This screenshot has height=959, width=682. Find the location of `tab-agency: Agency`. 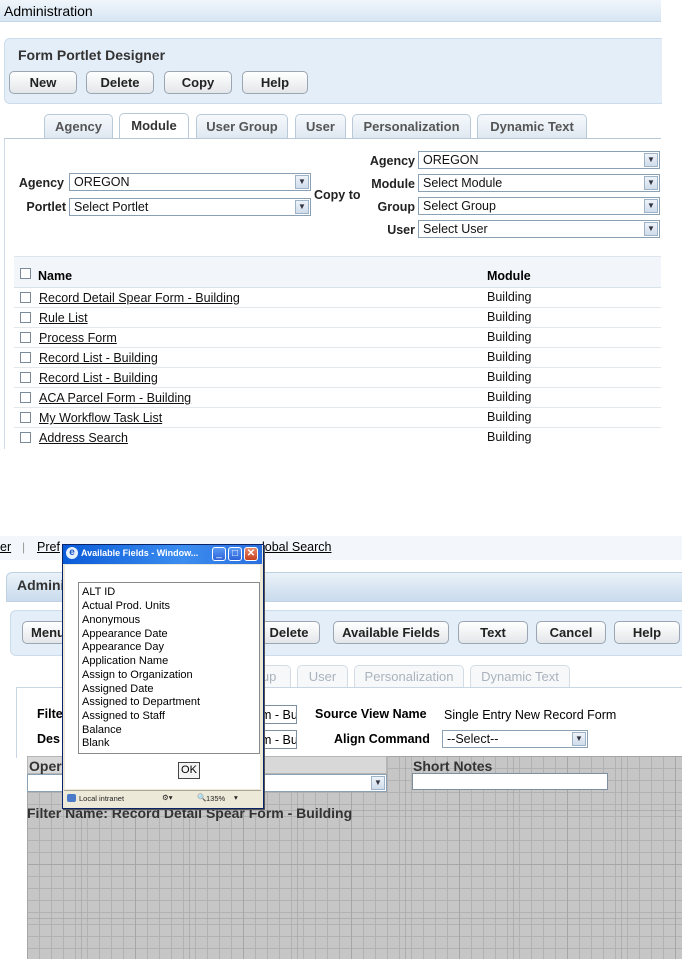

tab-agency: Agency is located at coordinates (78, 126).